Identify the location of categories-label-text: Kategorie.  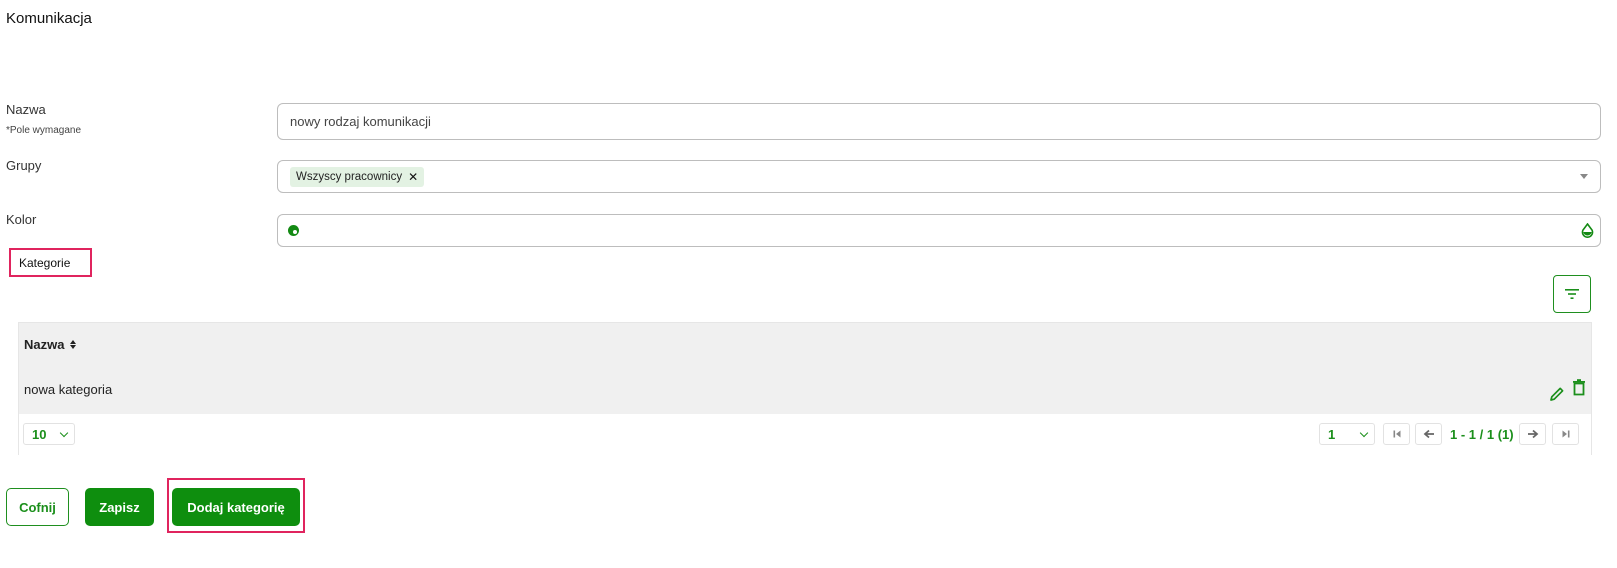
(45, 262).